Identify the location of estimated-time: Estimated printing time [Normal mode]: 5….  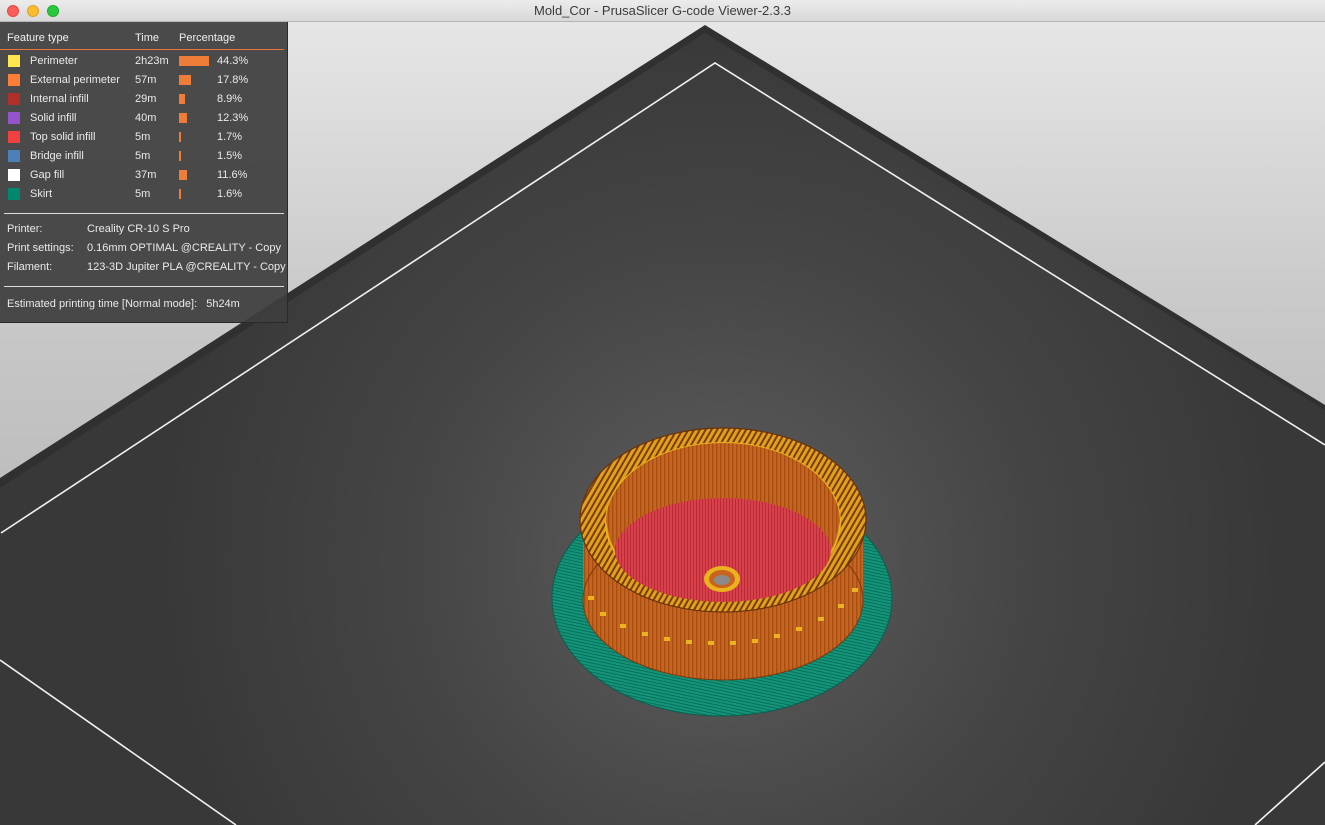
(123, 304).